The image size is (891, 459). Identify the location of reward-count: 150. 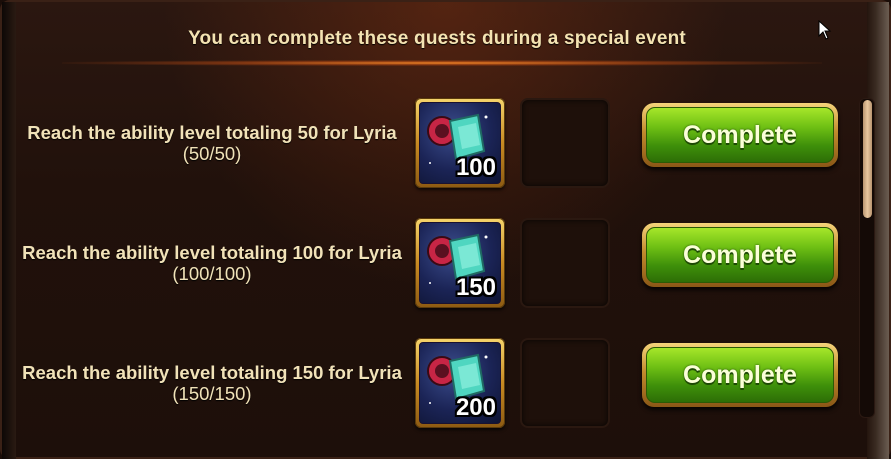
(475, 287).